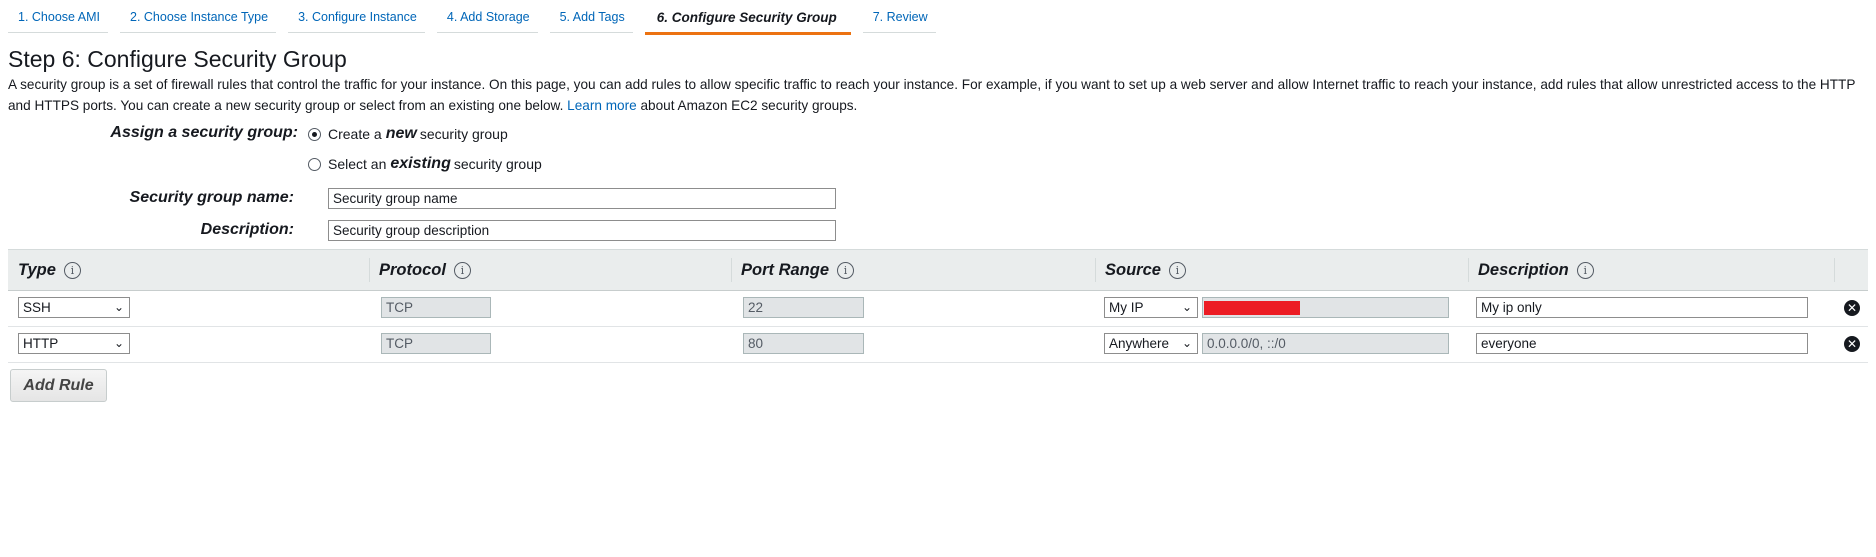 This screenshot has height=557, width=1876. Describe the element at coordinates (899, 16) in the screenshot. I see `tab-review: 7. Review` at that location.